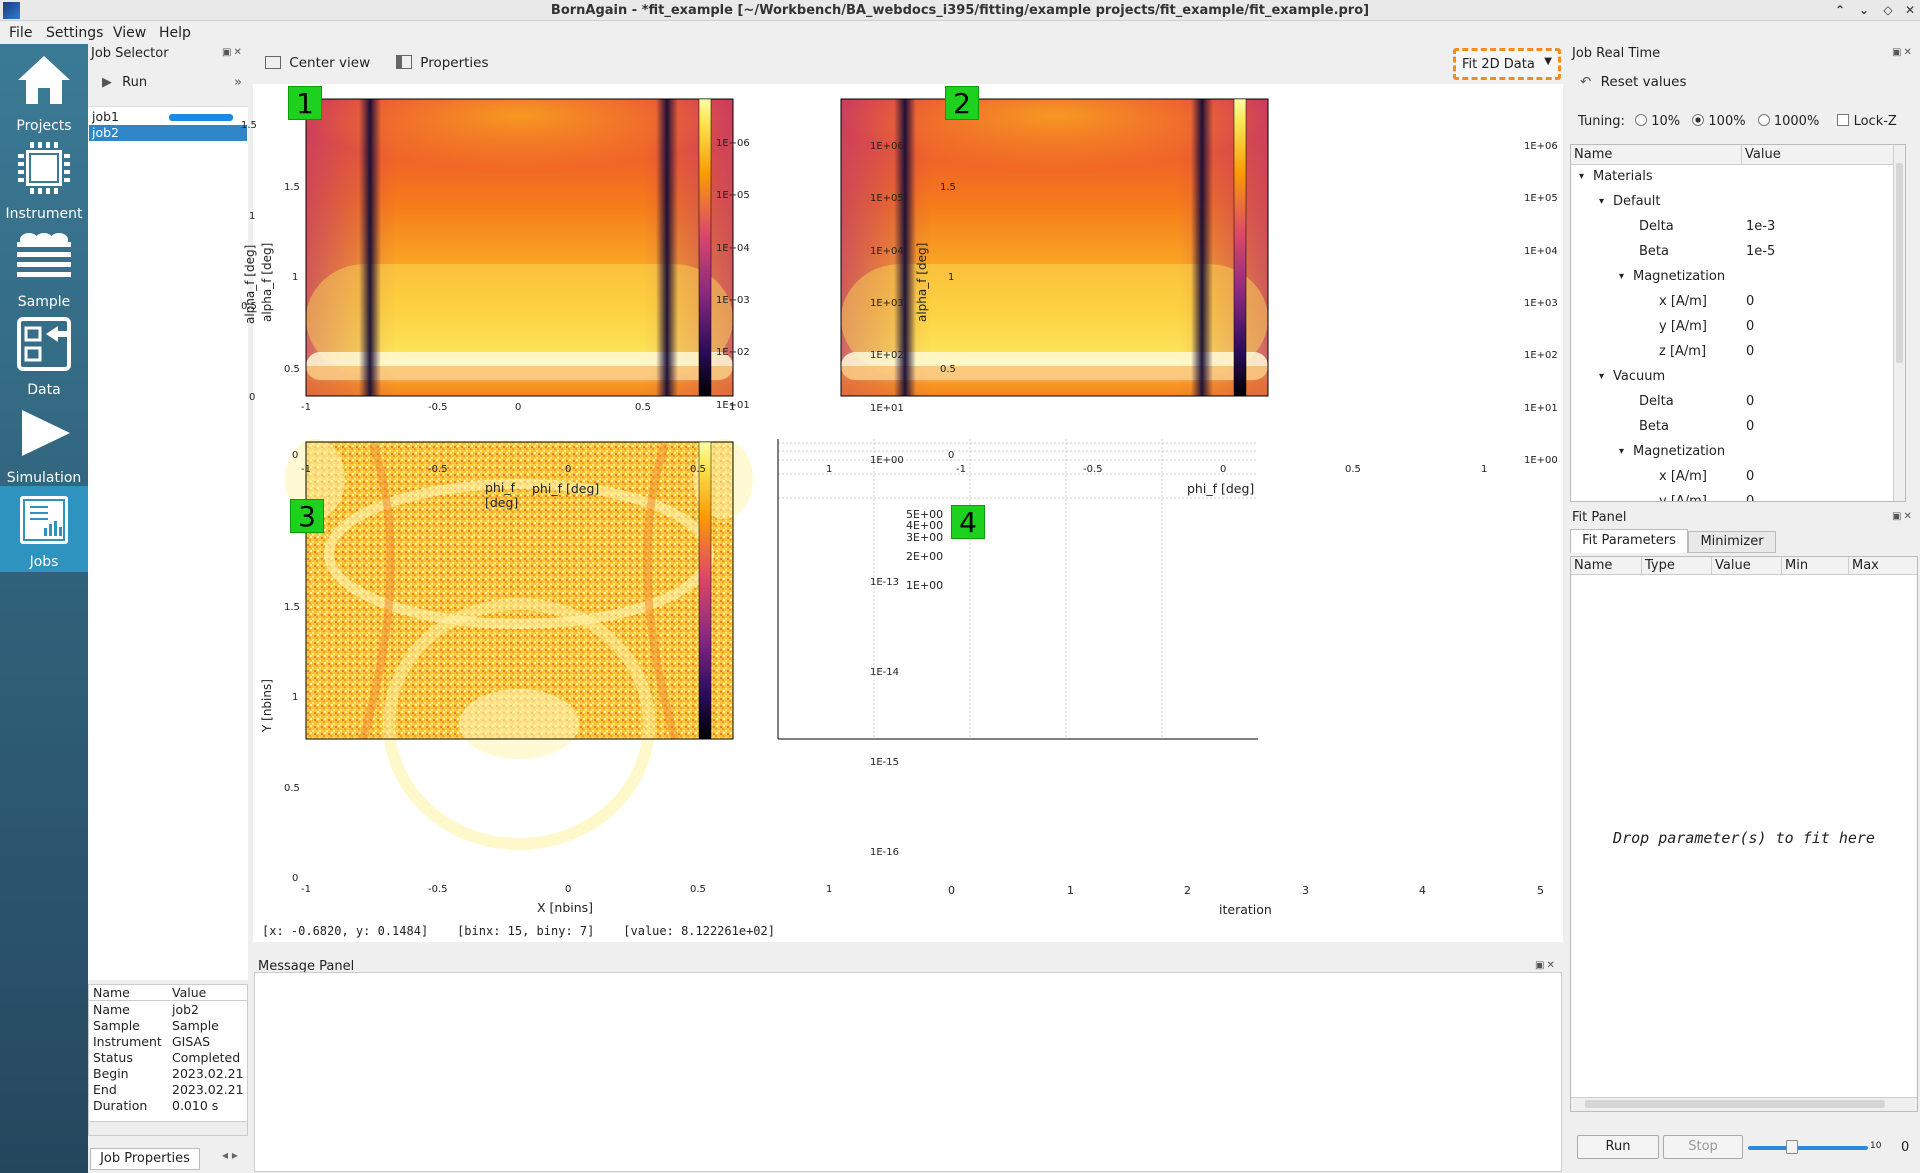 The height and width of the screenshot is (1173, 1920). Describe the element at coordinates (116, 1025) in the screenshot. I see `property-key: Sample` at that location.